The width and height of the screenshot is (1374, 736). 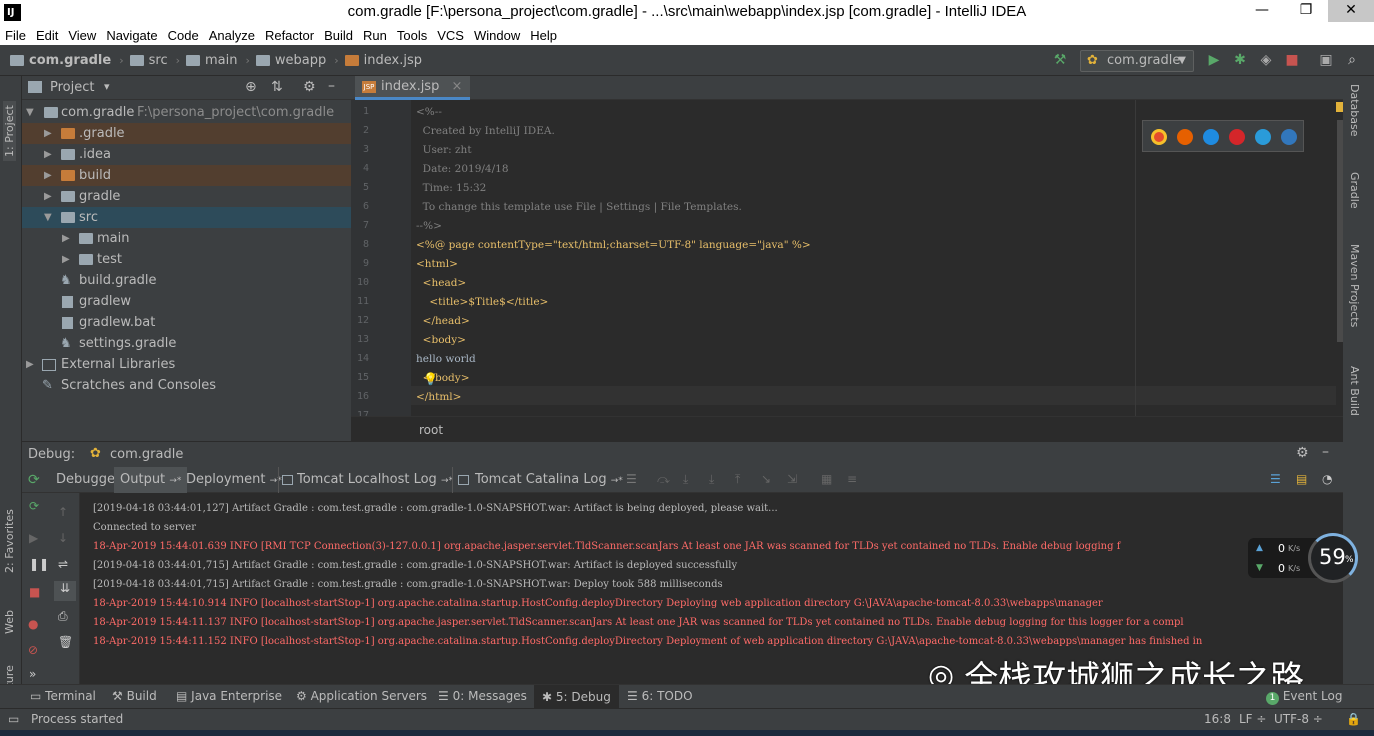 I want to click on close-tab-icon: ×, so click(x=456, y=86).